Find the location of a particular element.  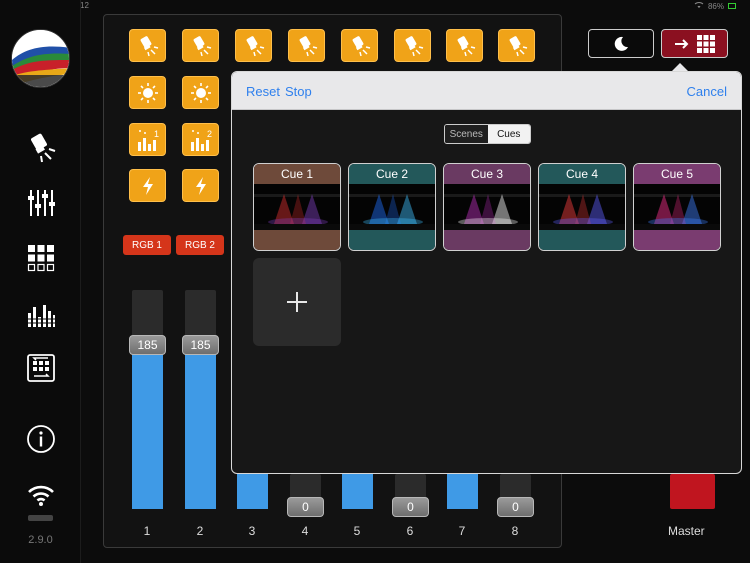

add-cue-button is located at coordinates (297, 302).